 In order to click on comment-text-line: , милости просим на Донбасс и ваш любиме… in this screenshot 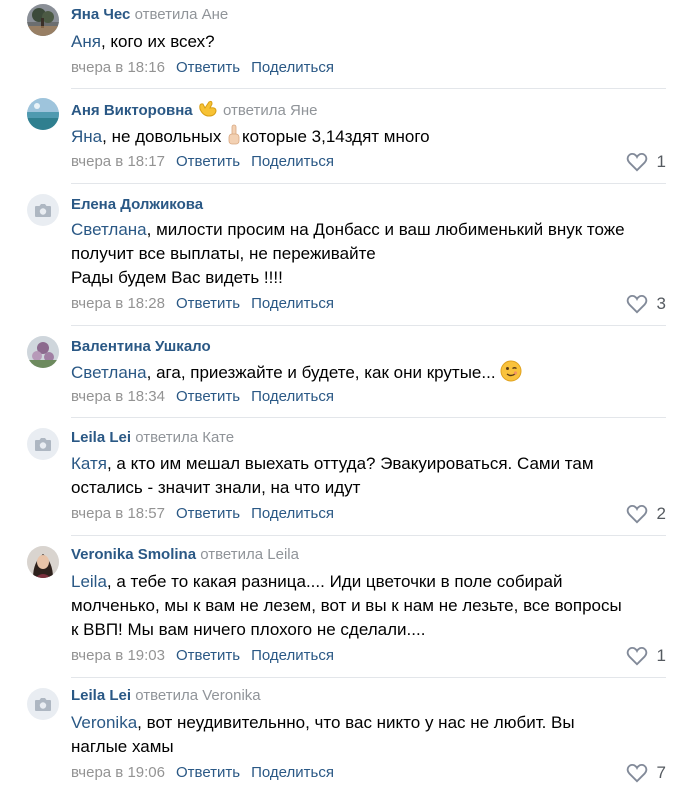, I will do `click(385, 229)`.